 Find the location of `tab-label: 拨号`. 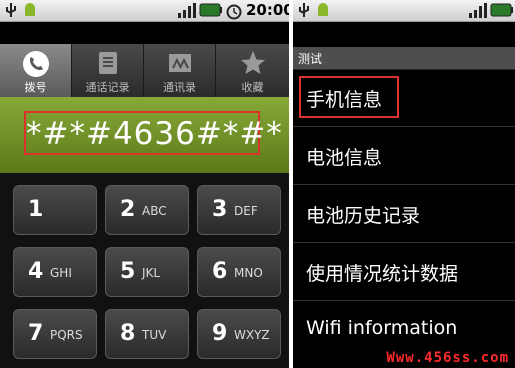

tab-label: 拨号 is located at coordinates (35, 87).